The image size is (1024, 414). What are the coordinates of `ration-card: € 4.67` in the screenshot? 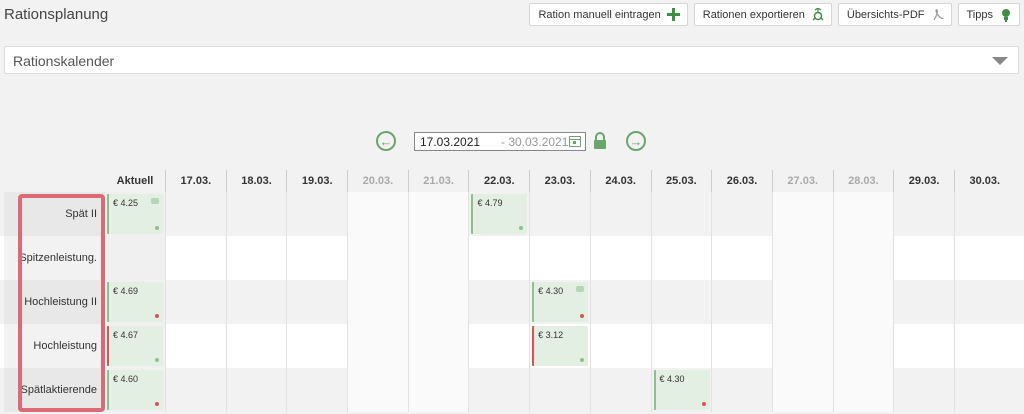 It's located at (135, 346).